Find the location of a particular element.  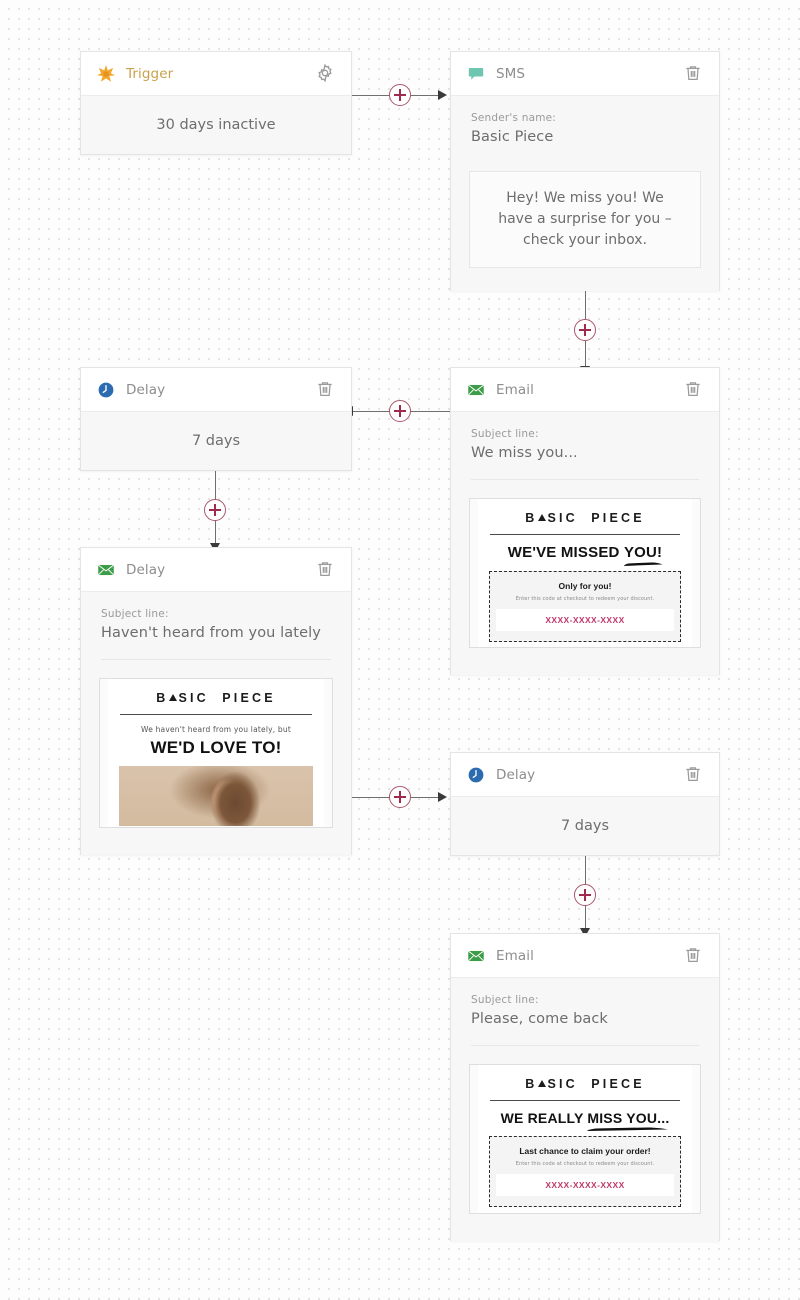

gear-icon is located at coordinates (326, 74).